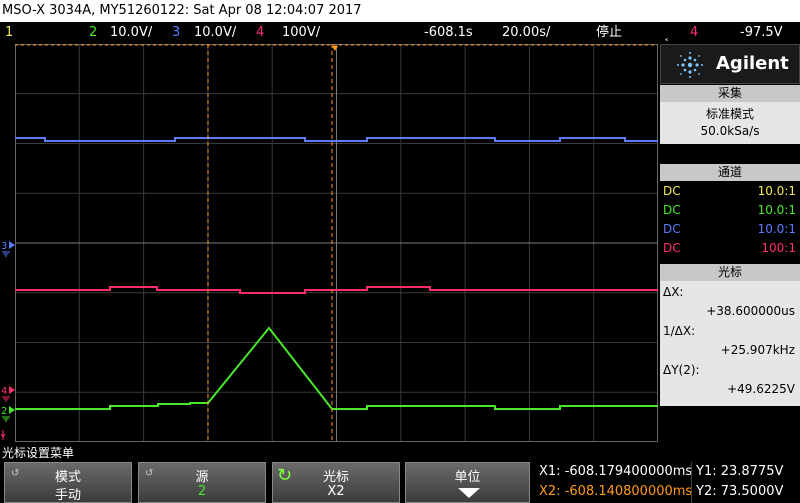 This screenshot has height=503, width=800. I want to click on source-softkey: ↺ 源 2, so click(202, 482).